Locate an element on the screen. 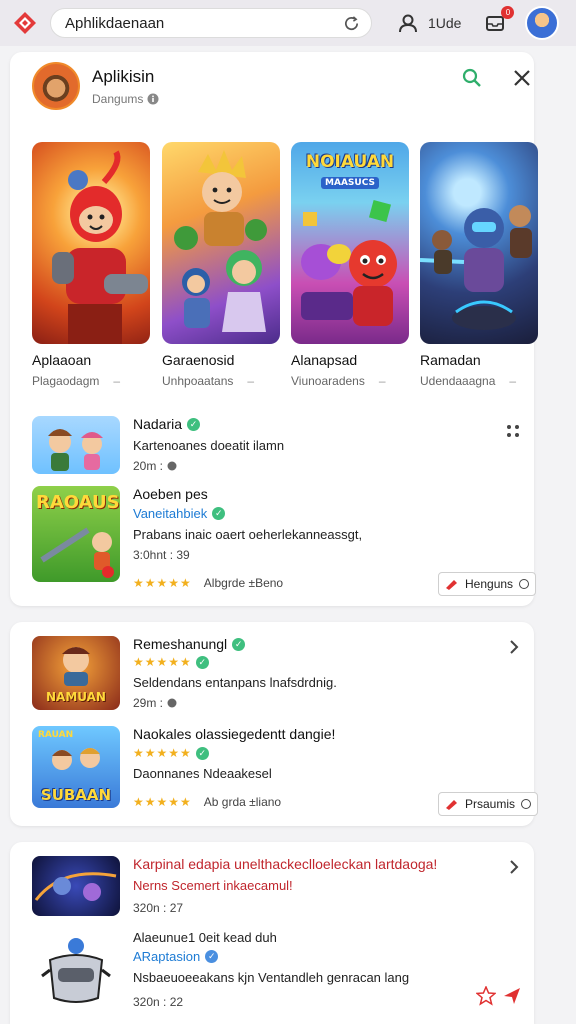 The height and width of the screenshot is (1024, 576). game-art-heroes is located at coordinates (221, 243).